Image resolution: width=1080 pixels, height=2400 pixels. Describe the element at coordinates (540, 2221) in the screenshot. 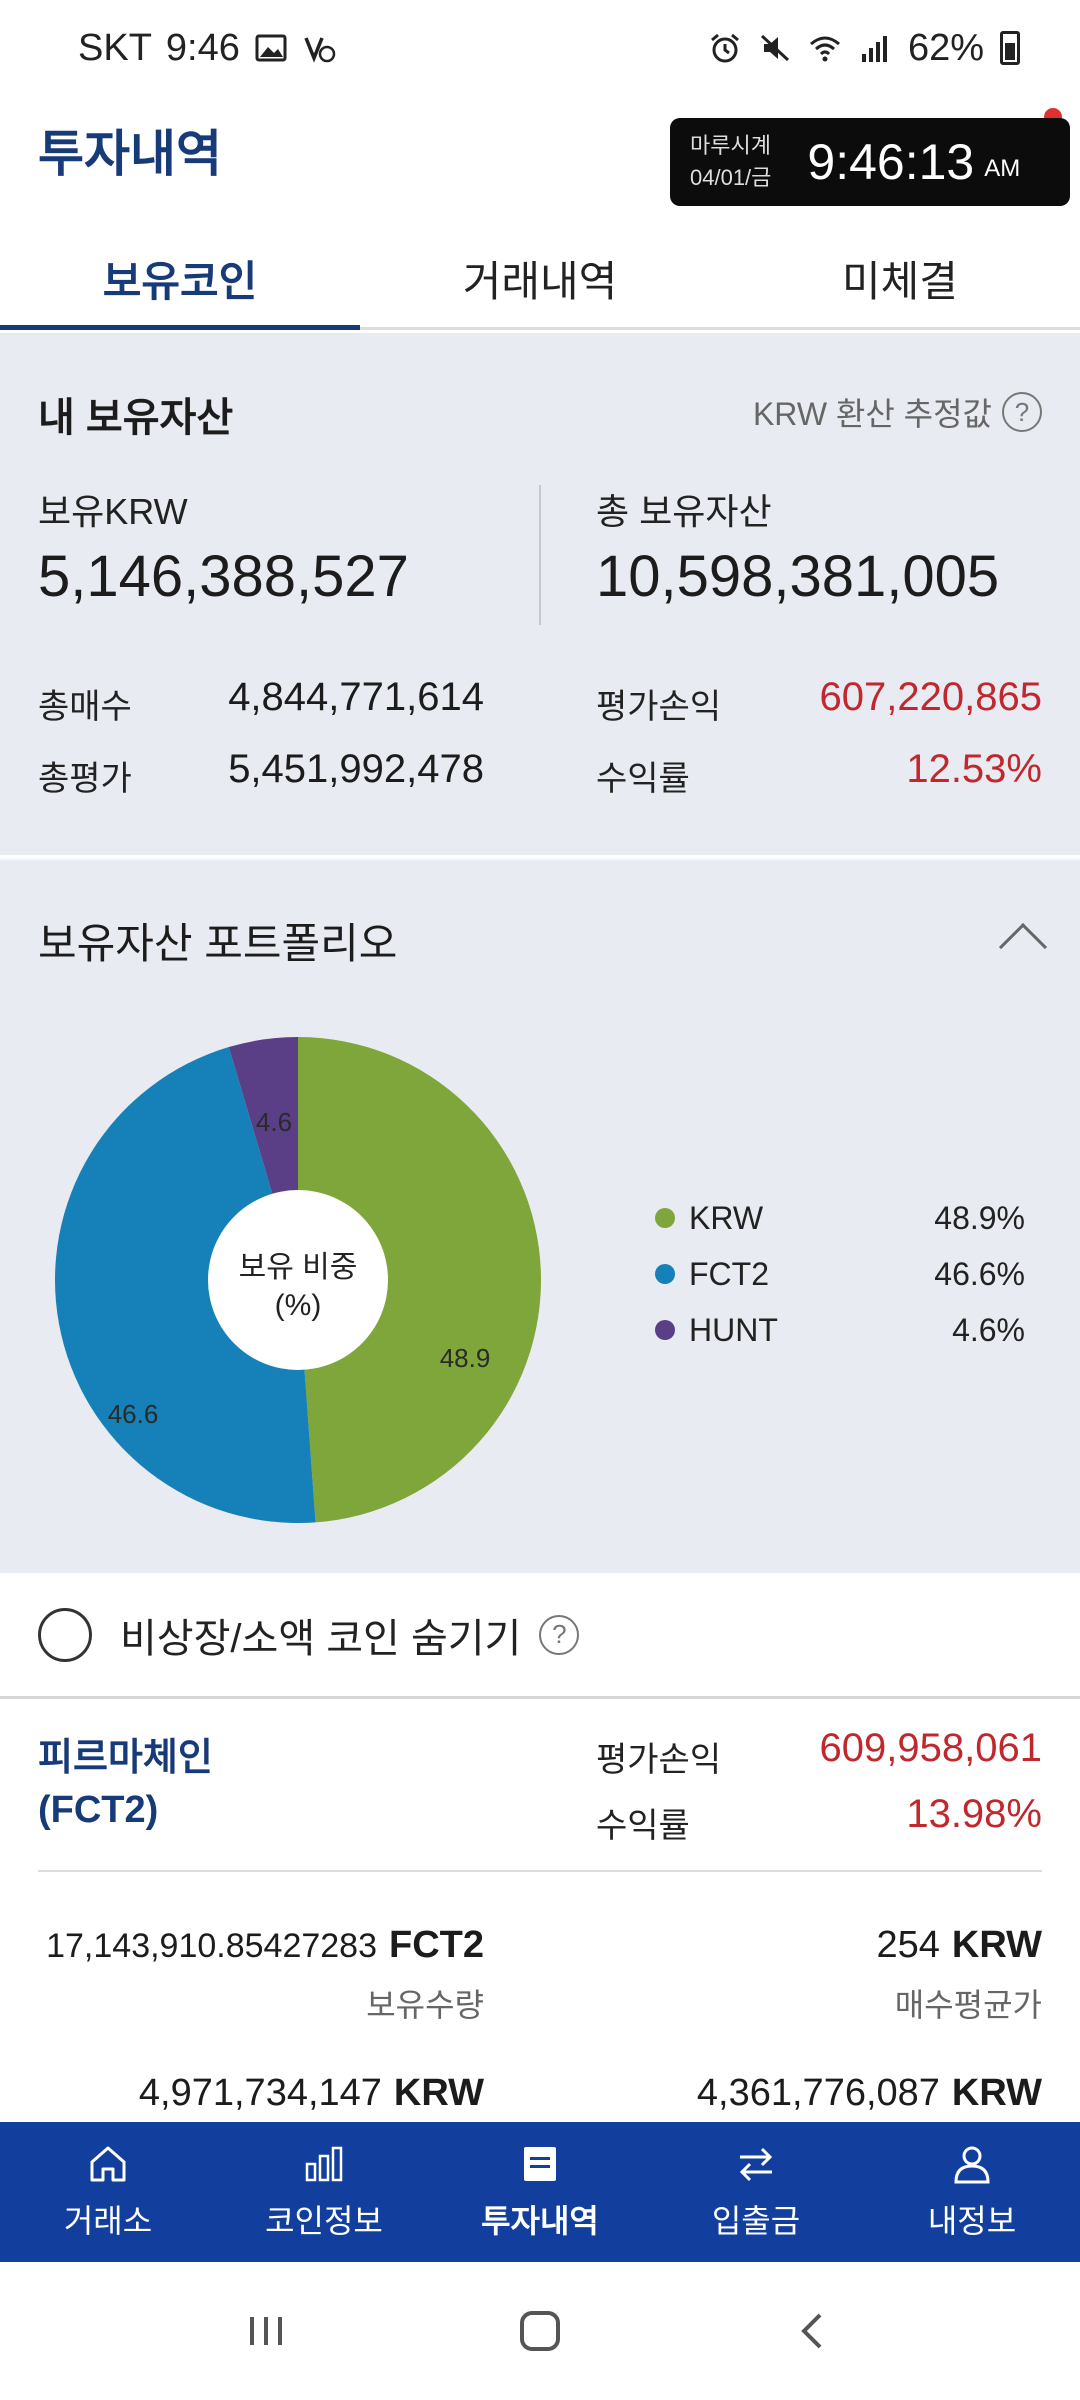

I see `nav-label: 투자내역` at that location.